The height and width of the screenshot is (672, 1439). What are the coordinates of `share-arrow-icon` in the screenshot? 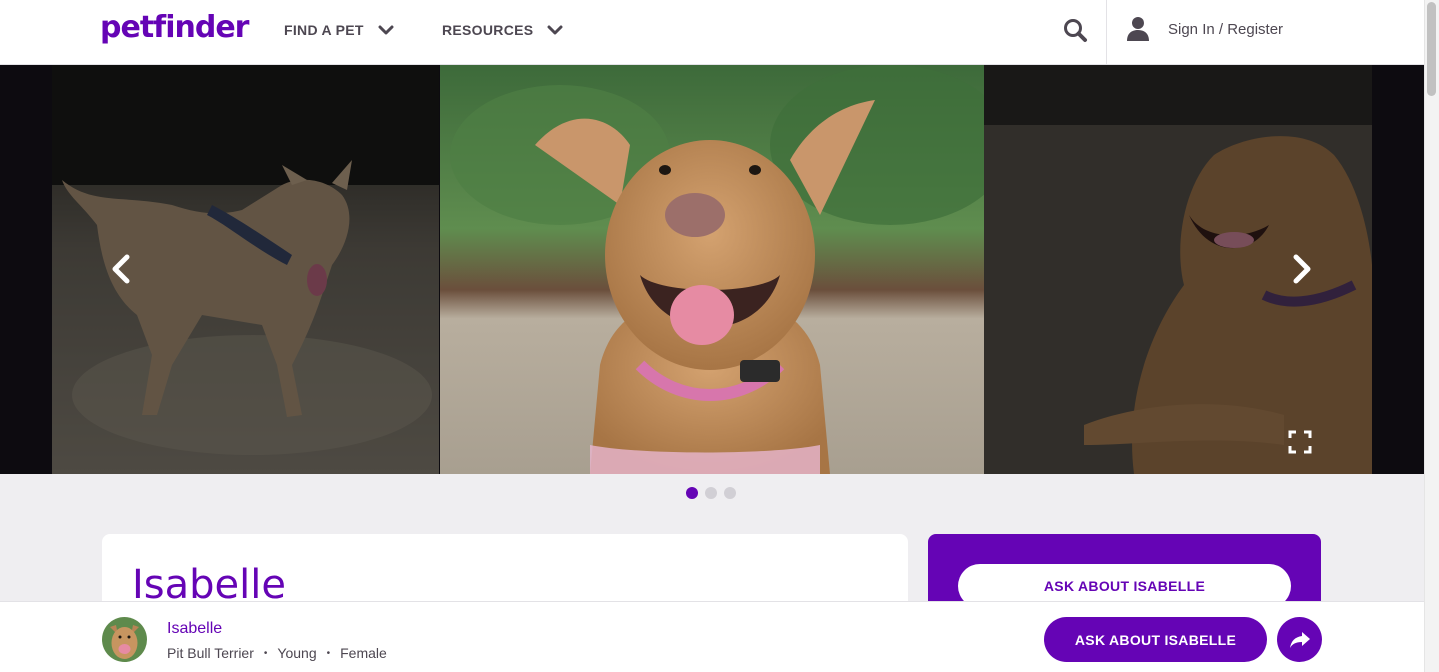 It's located at (1299, 639).